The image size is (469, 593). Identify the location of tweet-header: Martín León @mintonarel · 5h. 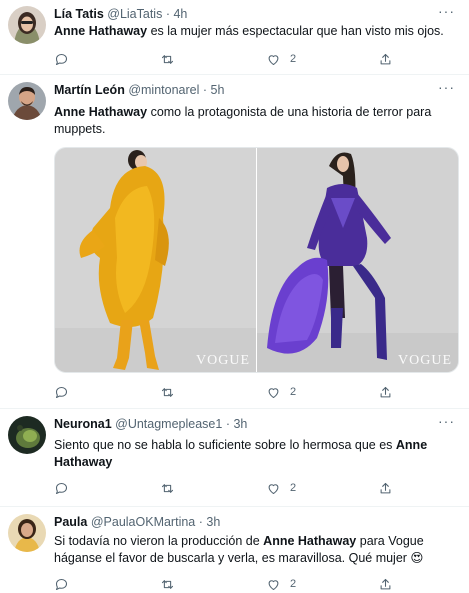
(139, 90).